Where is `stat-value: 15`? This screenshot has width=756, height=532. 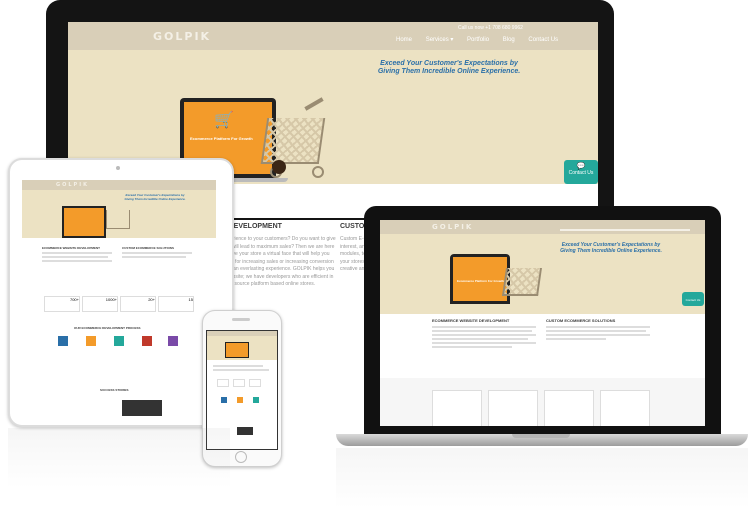 stat-value: 15 is located at coordinates (190, 299).